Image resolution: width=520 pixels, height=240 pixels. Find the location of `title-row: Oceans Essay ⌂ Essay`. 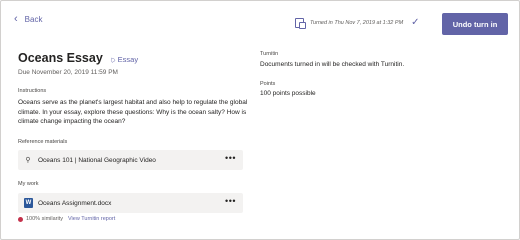

title-row: Oceans Essay ⌂ Essay is located at coordinates (78, 58).